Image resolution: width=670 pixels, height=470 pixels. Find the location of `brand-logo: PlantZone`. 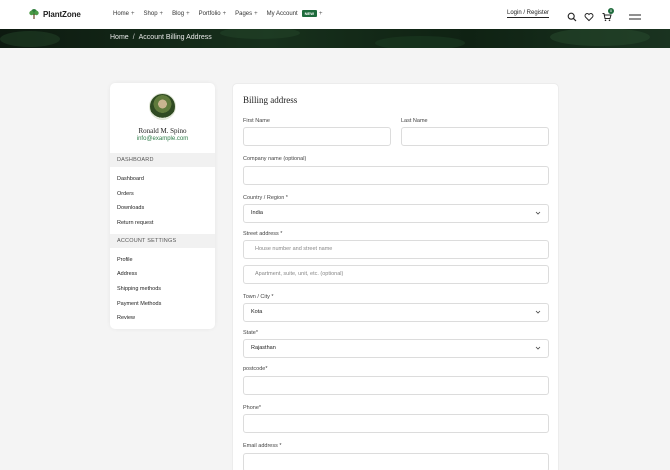

brand-logo: PlantZone is located at coordinates (54, 14).